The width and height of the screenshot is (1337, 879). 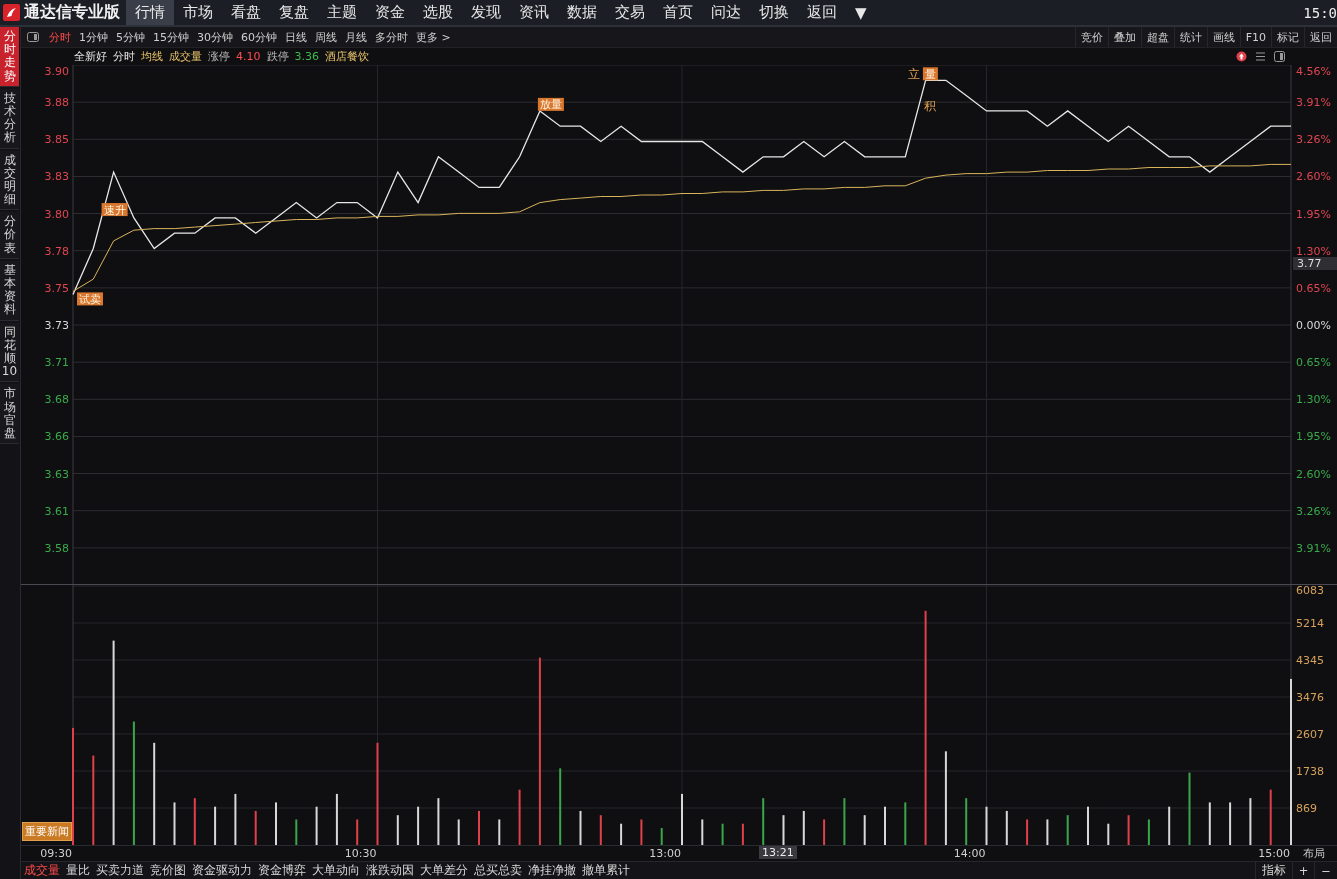 What do you see at coordinates (822, 12) in the screenshot?
I see `menu-tab: 返回` at bounding box center [822, 12].